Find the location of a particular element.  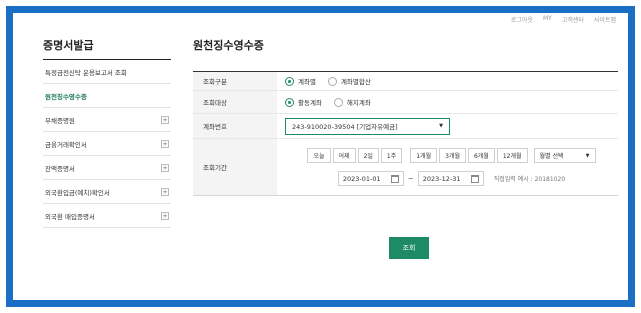

period-1week-button: 1주 is located at coordinates (391, 155).